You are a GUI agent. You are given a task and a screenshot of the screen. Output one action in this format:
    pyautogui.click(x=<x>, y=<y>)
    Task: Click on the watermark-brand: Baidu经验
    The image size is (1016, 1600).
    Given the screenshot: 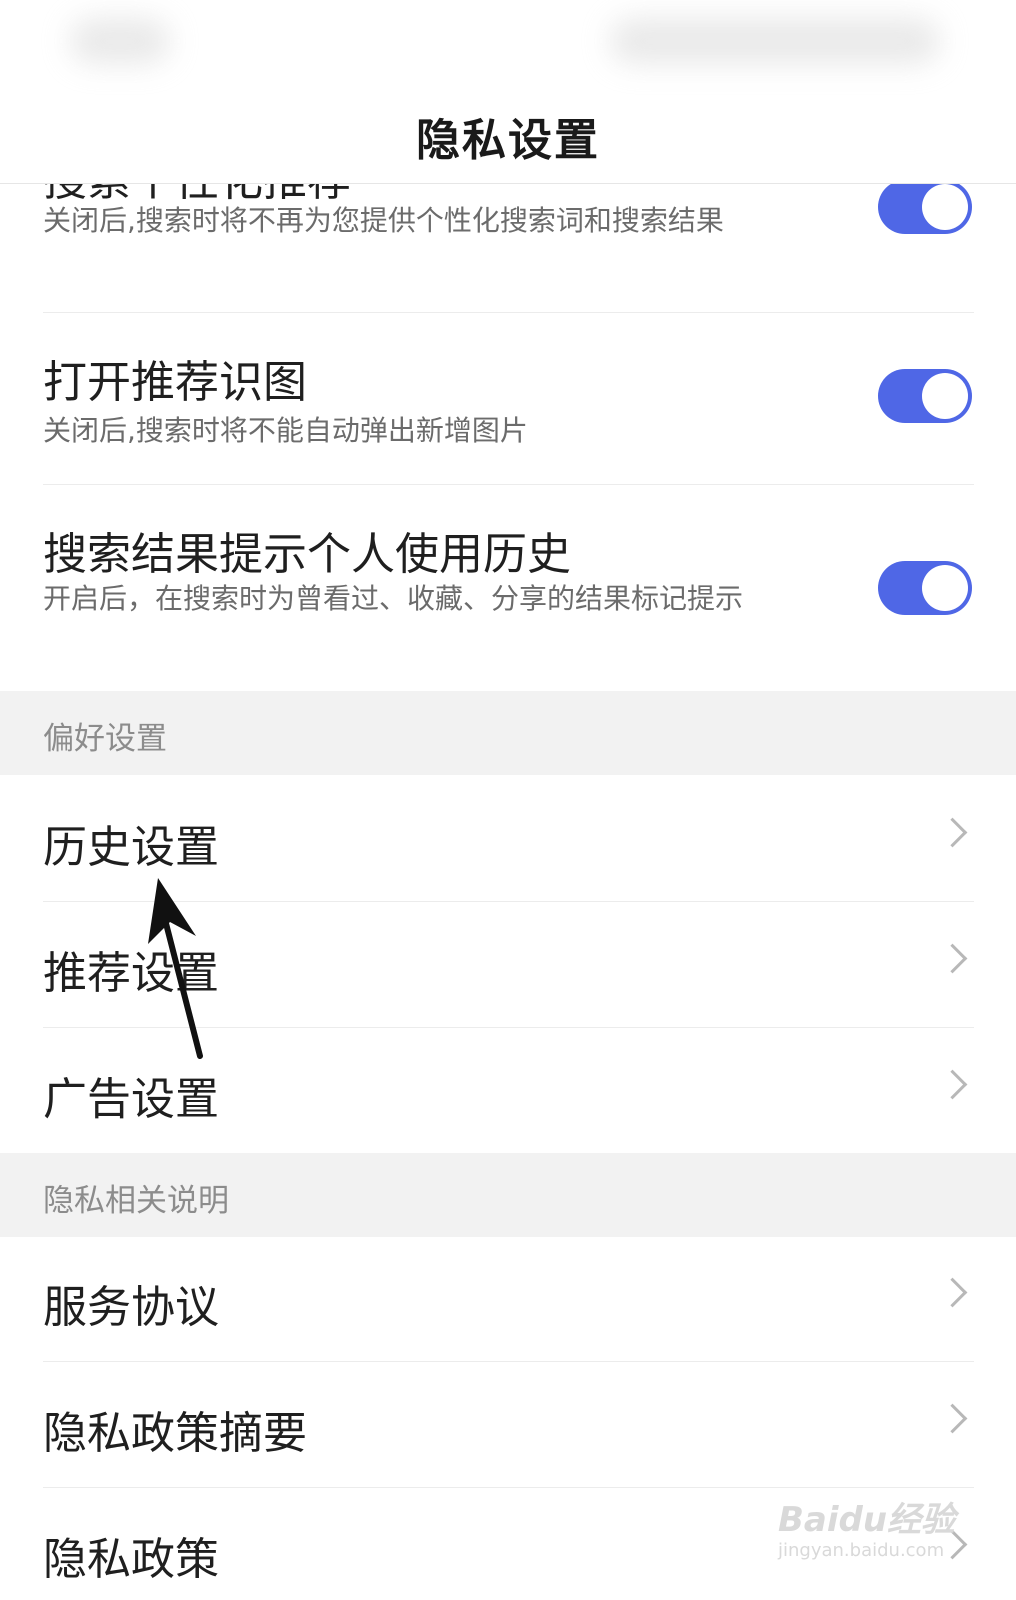 What is the action you would take?
    pyautogui.click(x=867, y=1520)
    